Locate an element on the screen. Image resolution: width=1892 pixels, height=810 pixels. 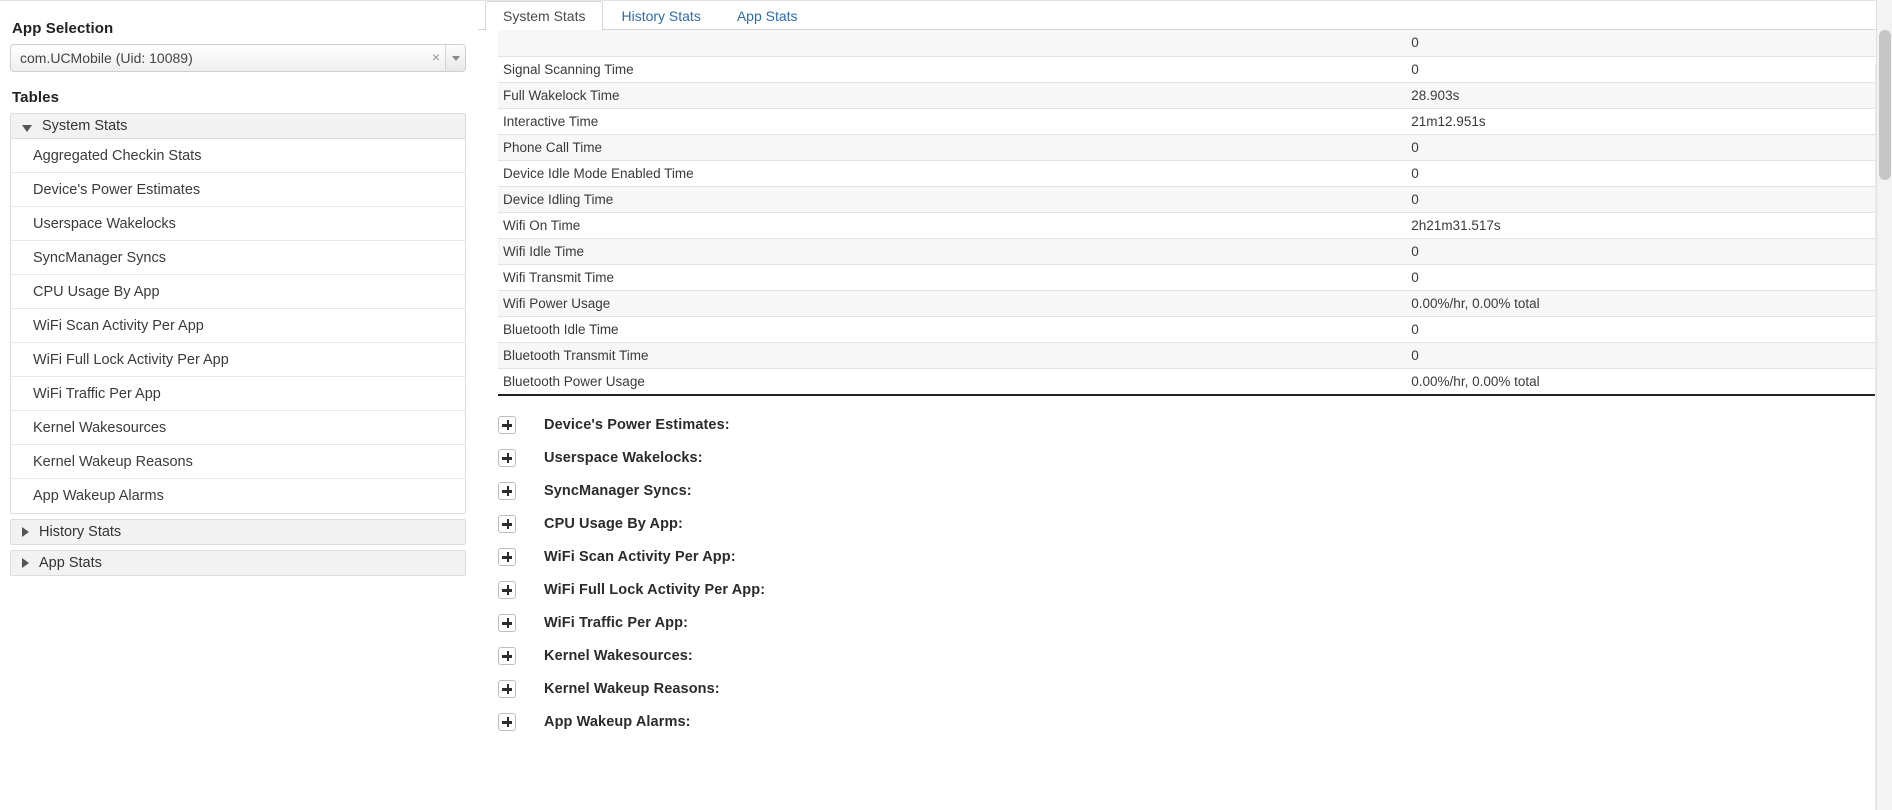
triangle-right-icon is located at coordinates (25, 563).